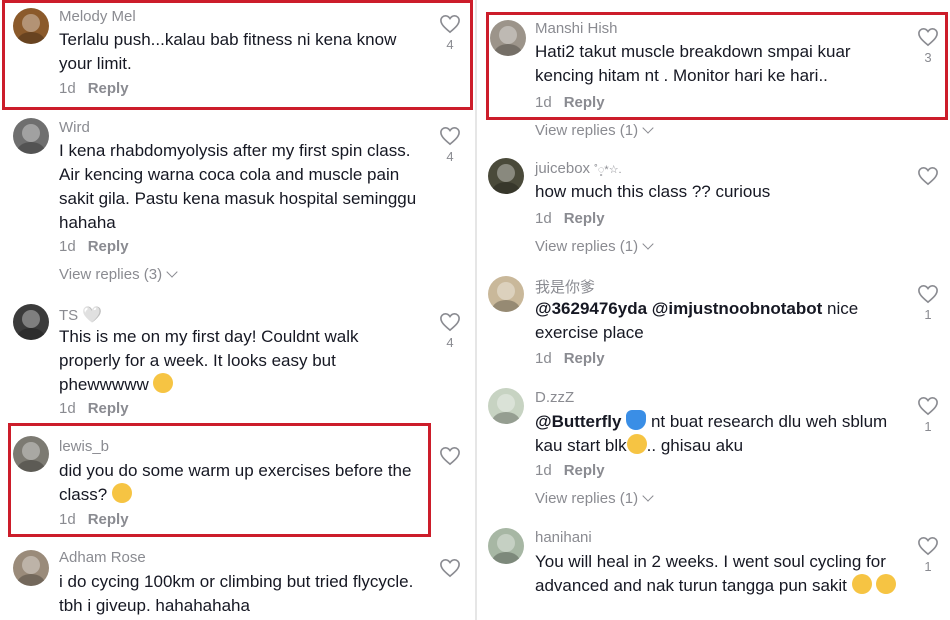 This screenshot has height=620, width=950. Describe the element at coordinates (578, 421) in the screenshot. I see `mention-link: @Butterfly` at that location.